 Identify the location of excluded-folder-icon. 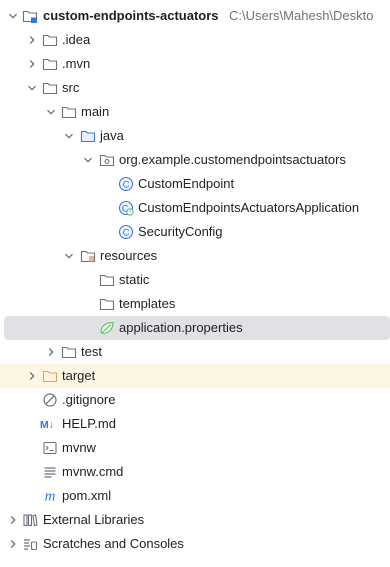
(50, 376).